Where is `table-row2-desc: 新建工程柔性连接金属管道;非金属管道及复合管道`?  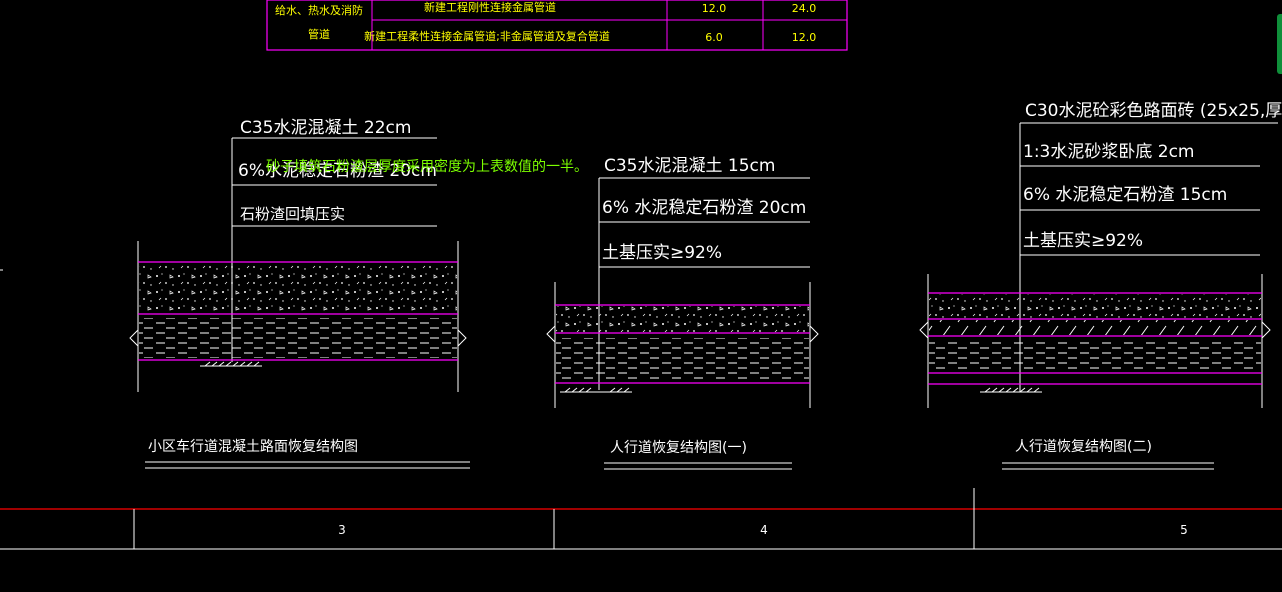 table-row2-desc: 新建工程柔性连接金属管道;非金属管道及复合管道 is located at coordinates (487, 36).